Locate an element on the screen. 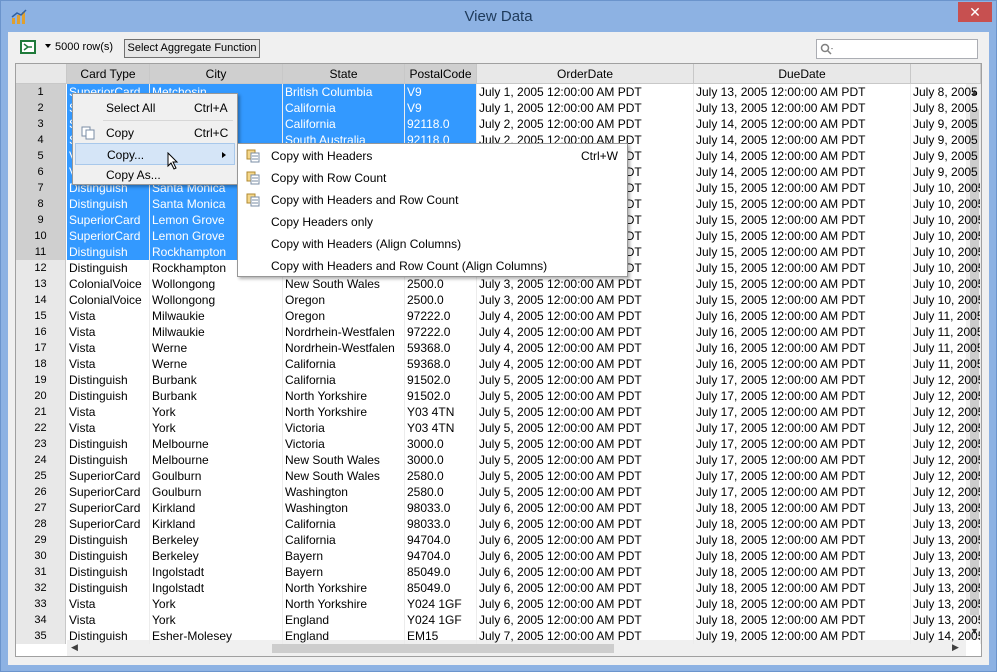  row-header: 16 is located at coordinates (41, 332).